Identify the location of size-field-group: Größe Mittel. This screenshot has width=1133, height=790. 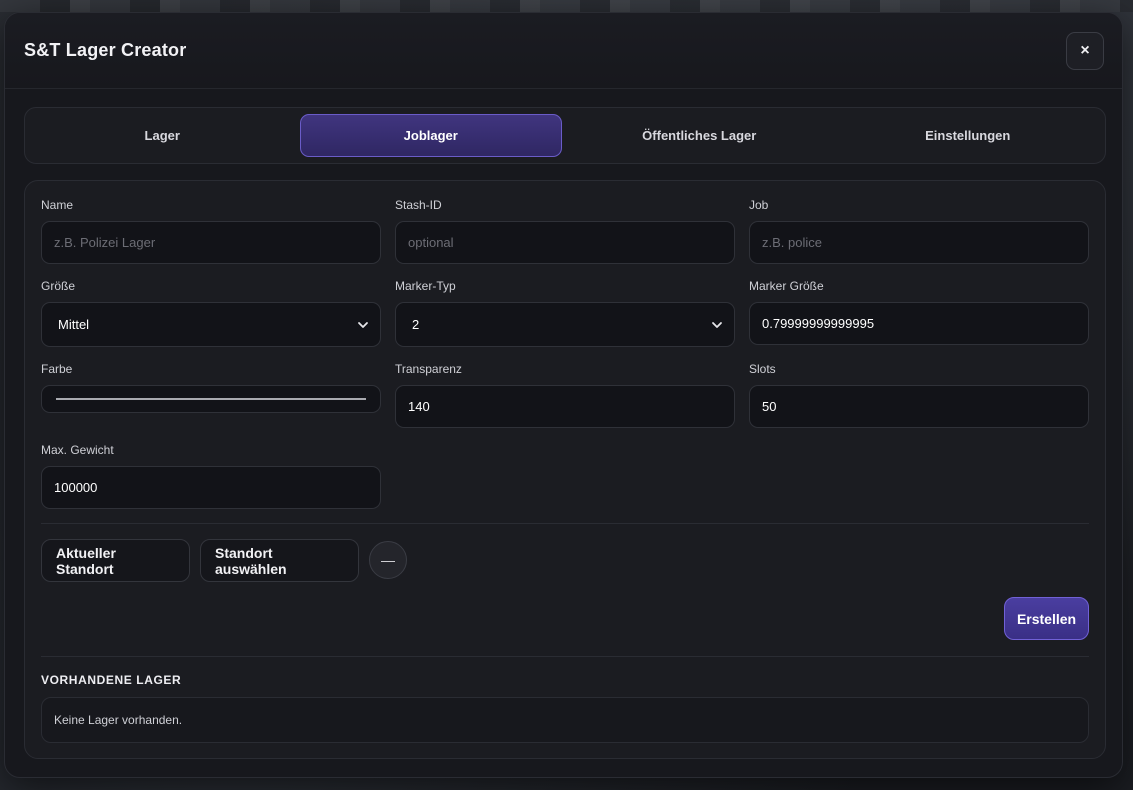
(211, 313).